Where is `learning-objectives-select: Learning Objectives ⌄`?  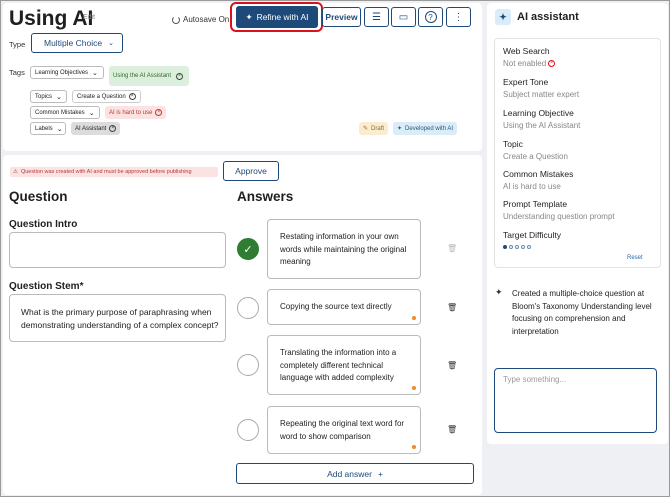
learning-objectives-select: Learning Objectives ⌄ is located at coordinates (67, 72).